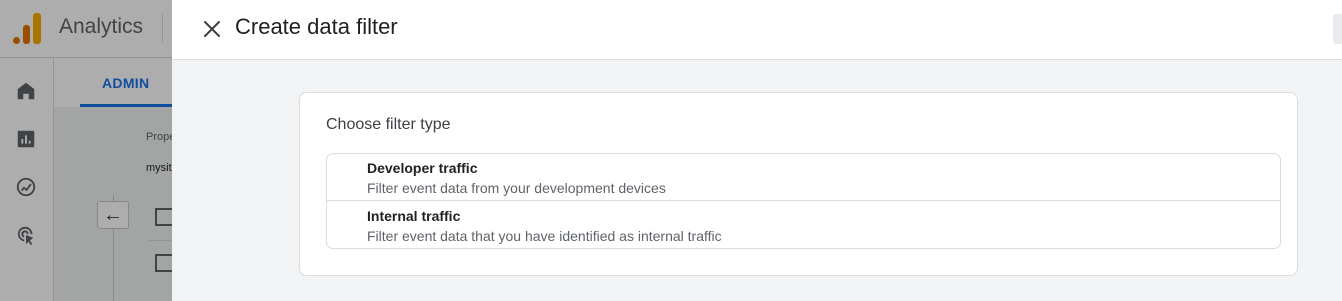 The width and height of the screenshot is (1342, 301). Describe the element at coordinates (86, 150) in the screenshot. I see `modal-scrim` at that location.